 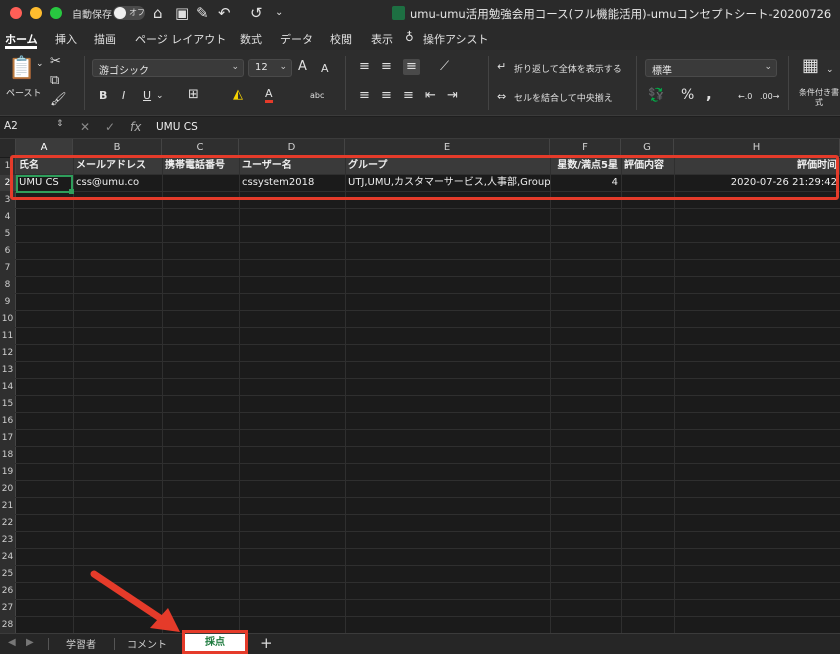 I want to click on next-sheet-icon: ▶, so click(x=30, y=642).